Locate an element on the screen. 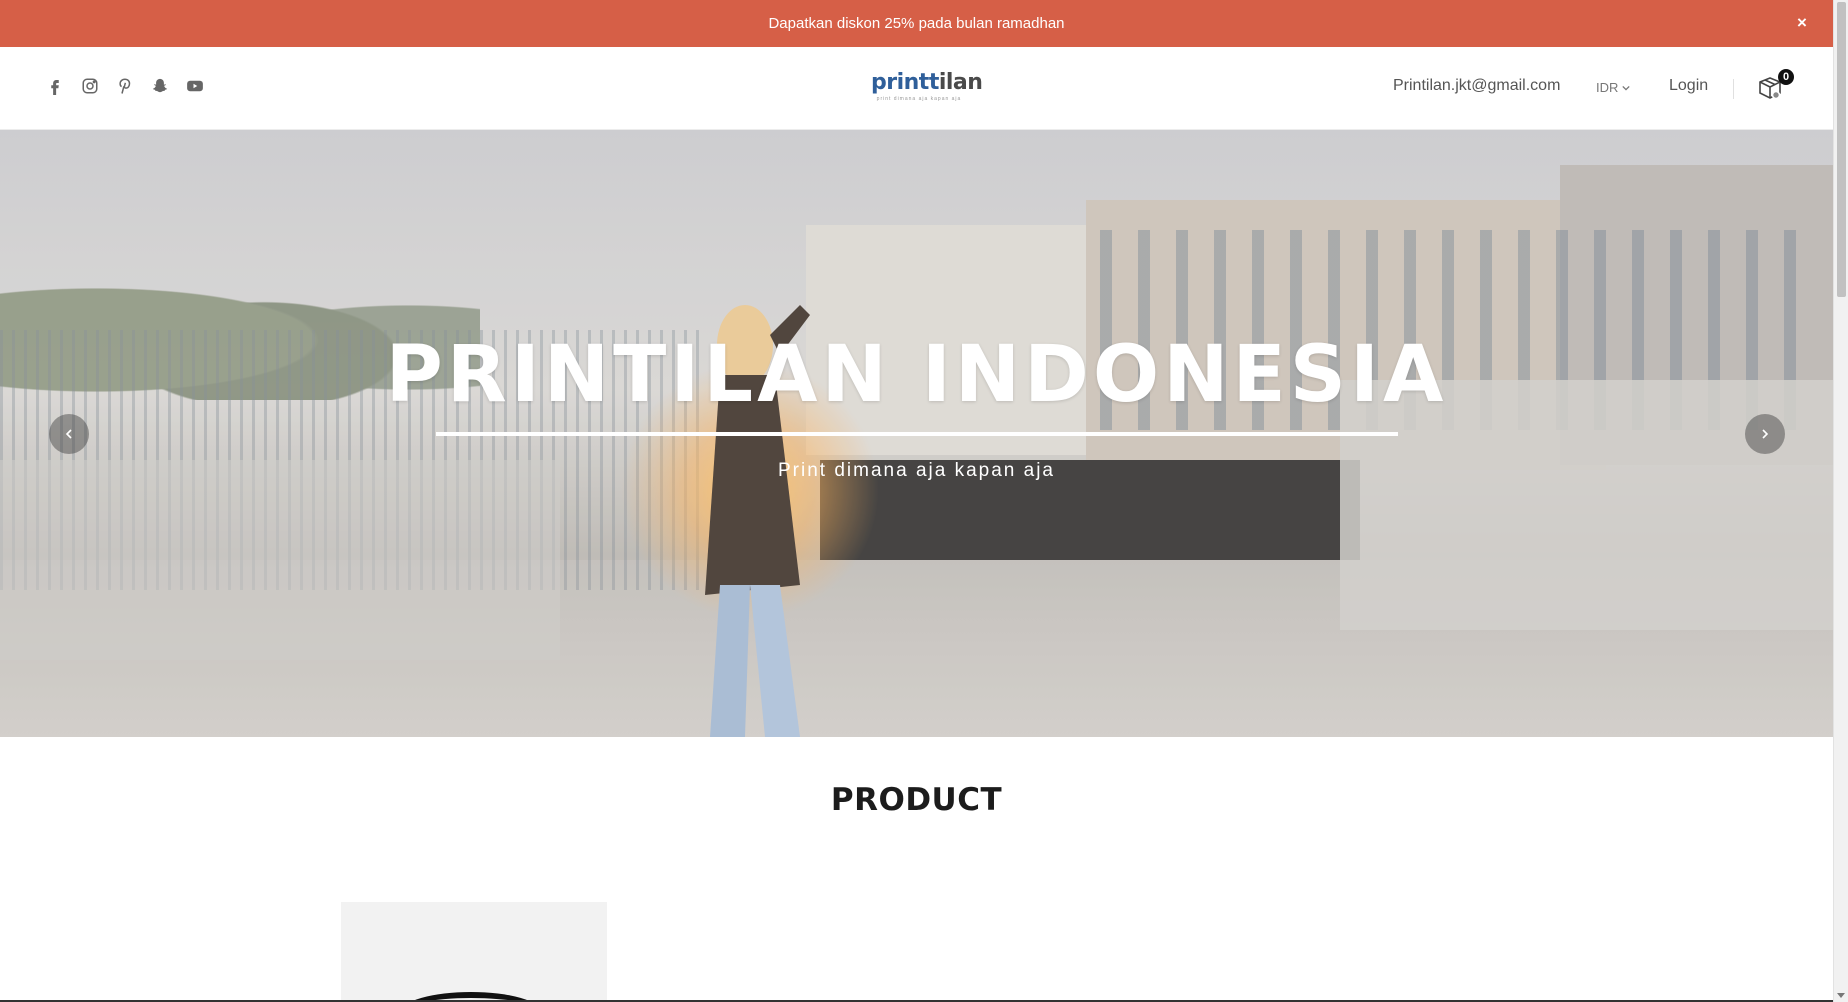  currency-value: IDR is located at coordinates (1607, 87).